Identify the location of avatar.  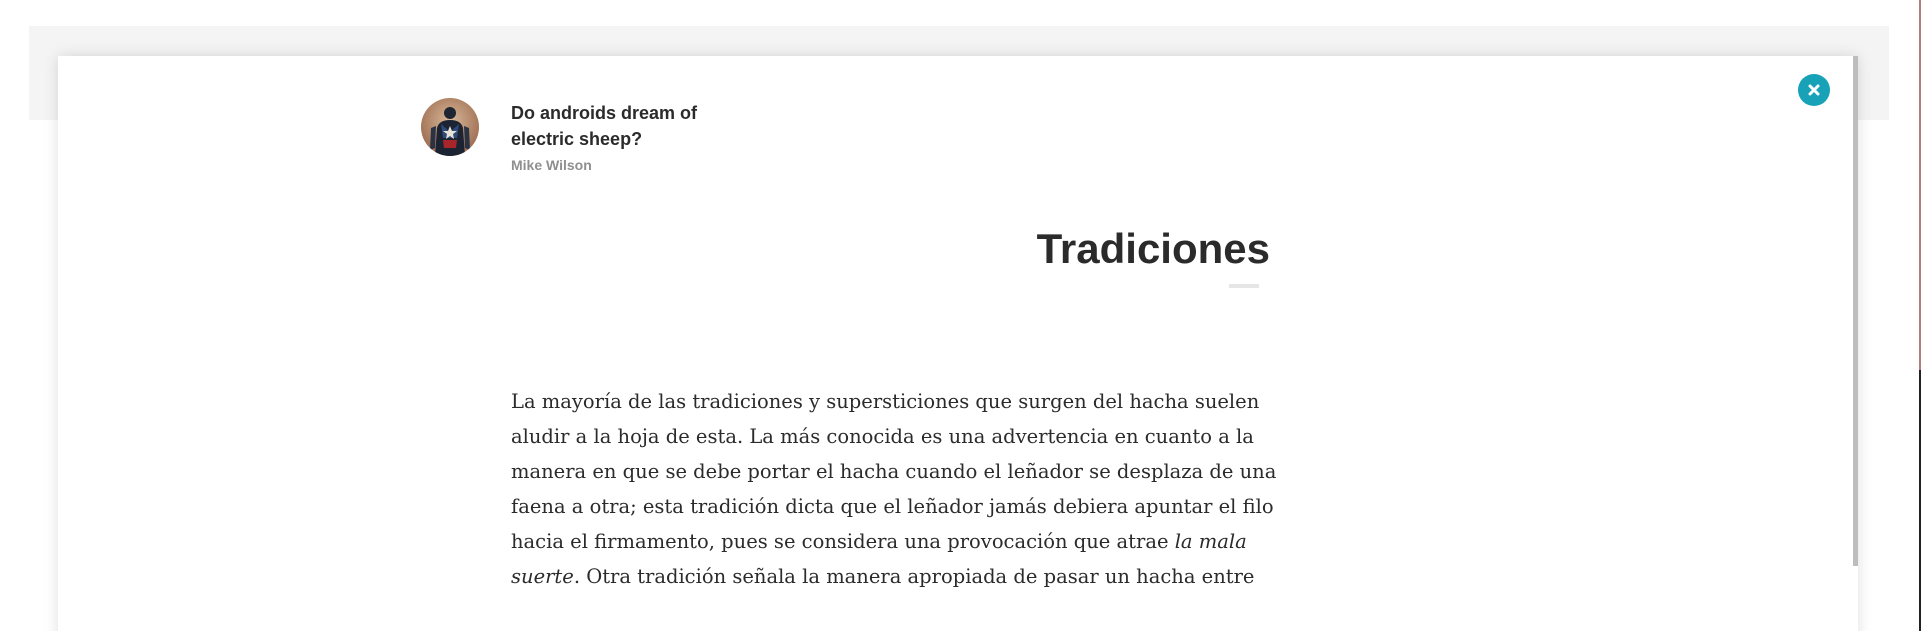
(450, 127).